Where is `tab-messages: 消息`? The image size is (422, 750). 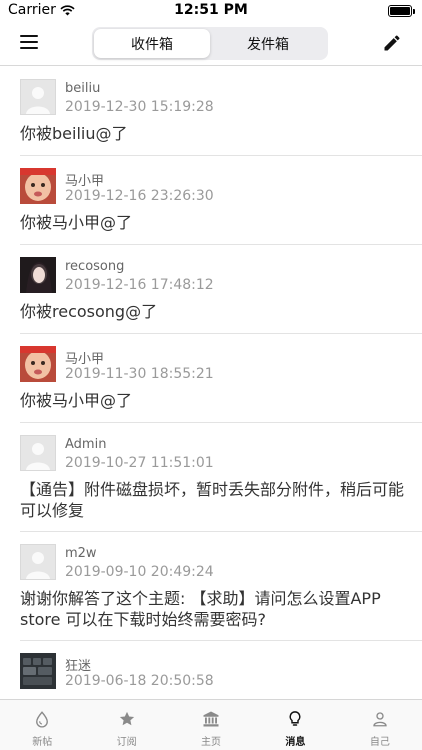 tab-messages: 消息 is located at coordinates (295, 725).